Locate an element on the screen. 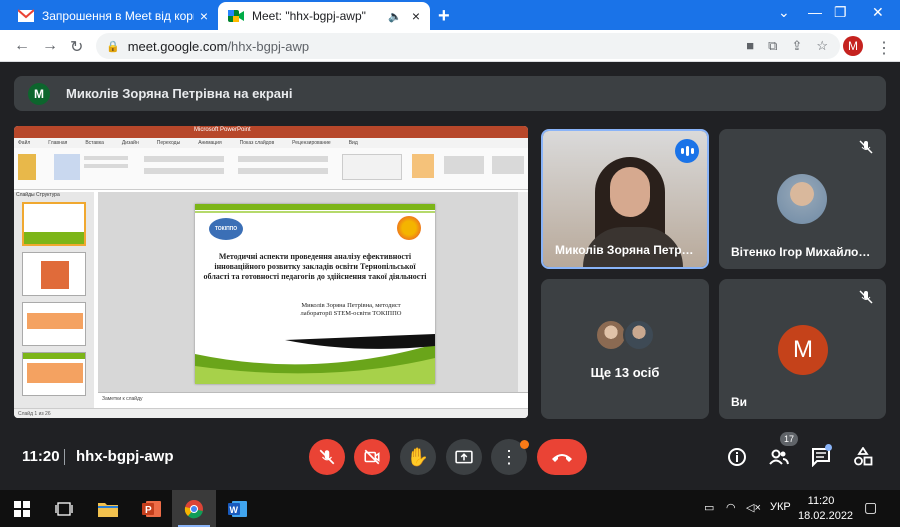 The width and height of the screenshot is (900, 527). toggle-camera-button is located at coordinates (372, 457).